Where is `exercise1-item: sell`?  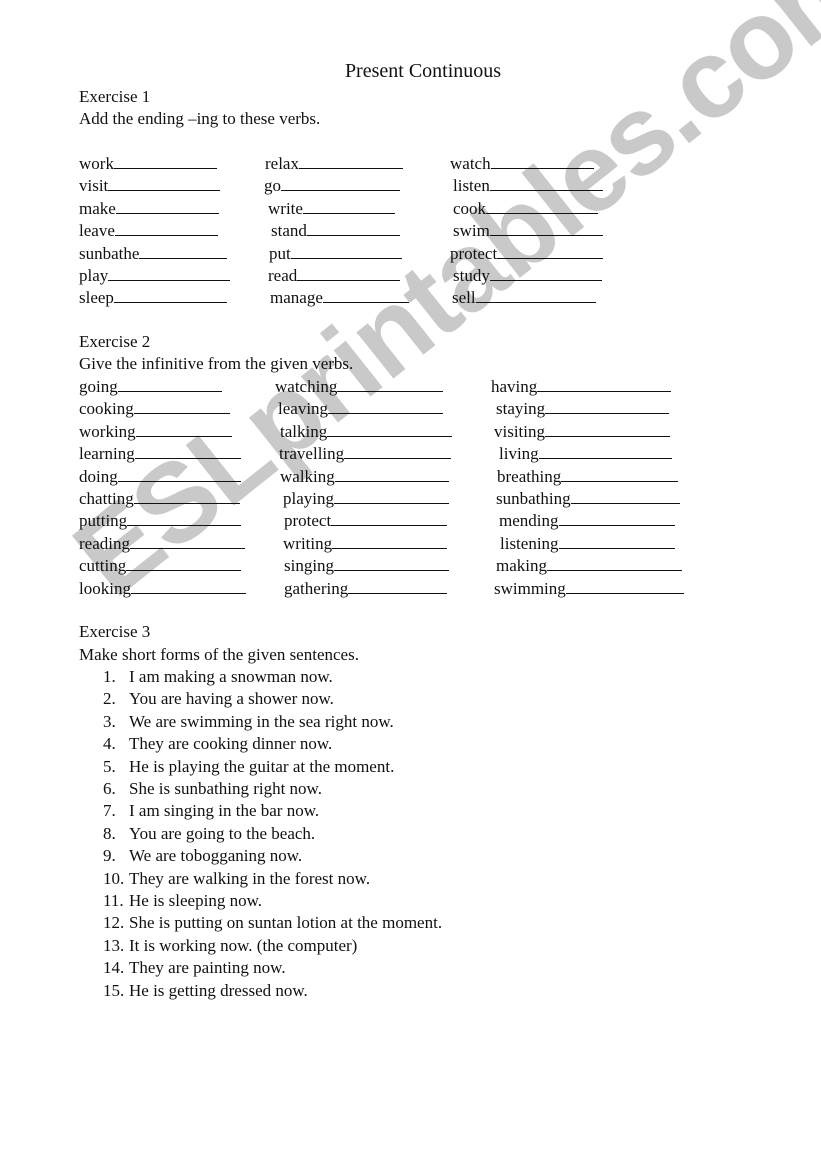
exercise1-item: sell is located at coordinates (524, 297).